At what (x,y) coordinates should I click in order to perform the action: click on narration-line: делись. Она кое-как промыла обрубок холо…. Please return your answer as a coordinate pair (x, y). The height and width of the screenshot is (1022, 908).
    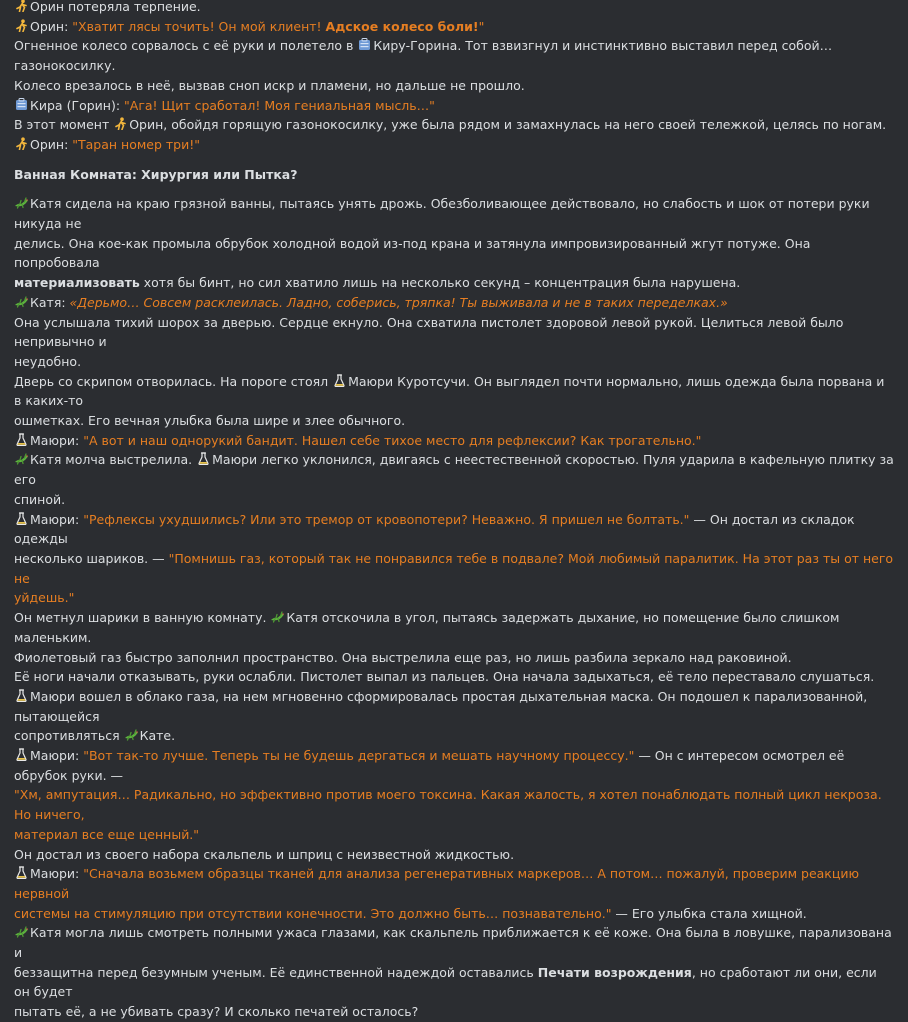
    Looking at the image, I should click on (412, 253).